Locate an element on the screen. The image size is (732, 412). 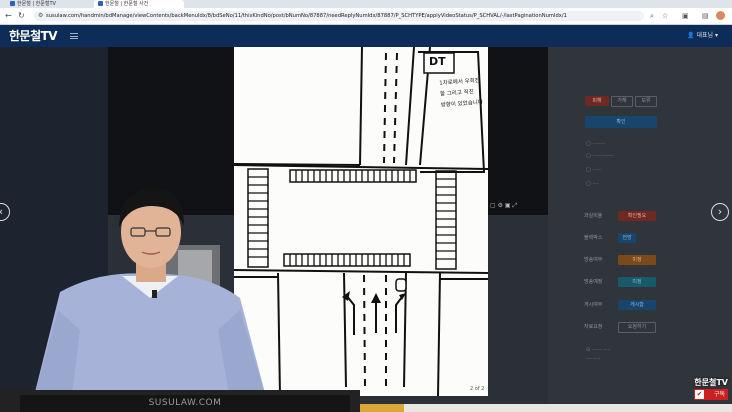
site-header: 한문철TV 👤 대표님 ▾ is located at coordinates (366, 36).